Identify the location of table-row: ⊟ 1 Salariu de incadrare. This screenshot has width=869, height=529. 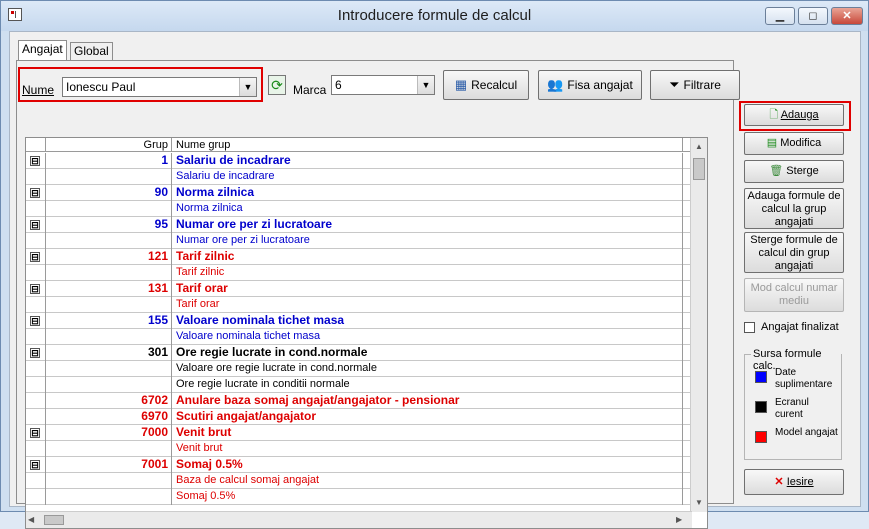
(366, 161).